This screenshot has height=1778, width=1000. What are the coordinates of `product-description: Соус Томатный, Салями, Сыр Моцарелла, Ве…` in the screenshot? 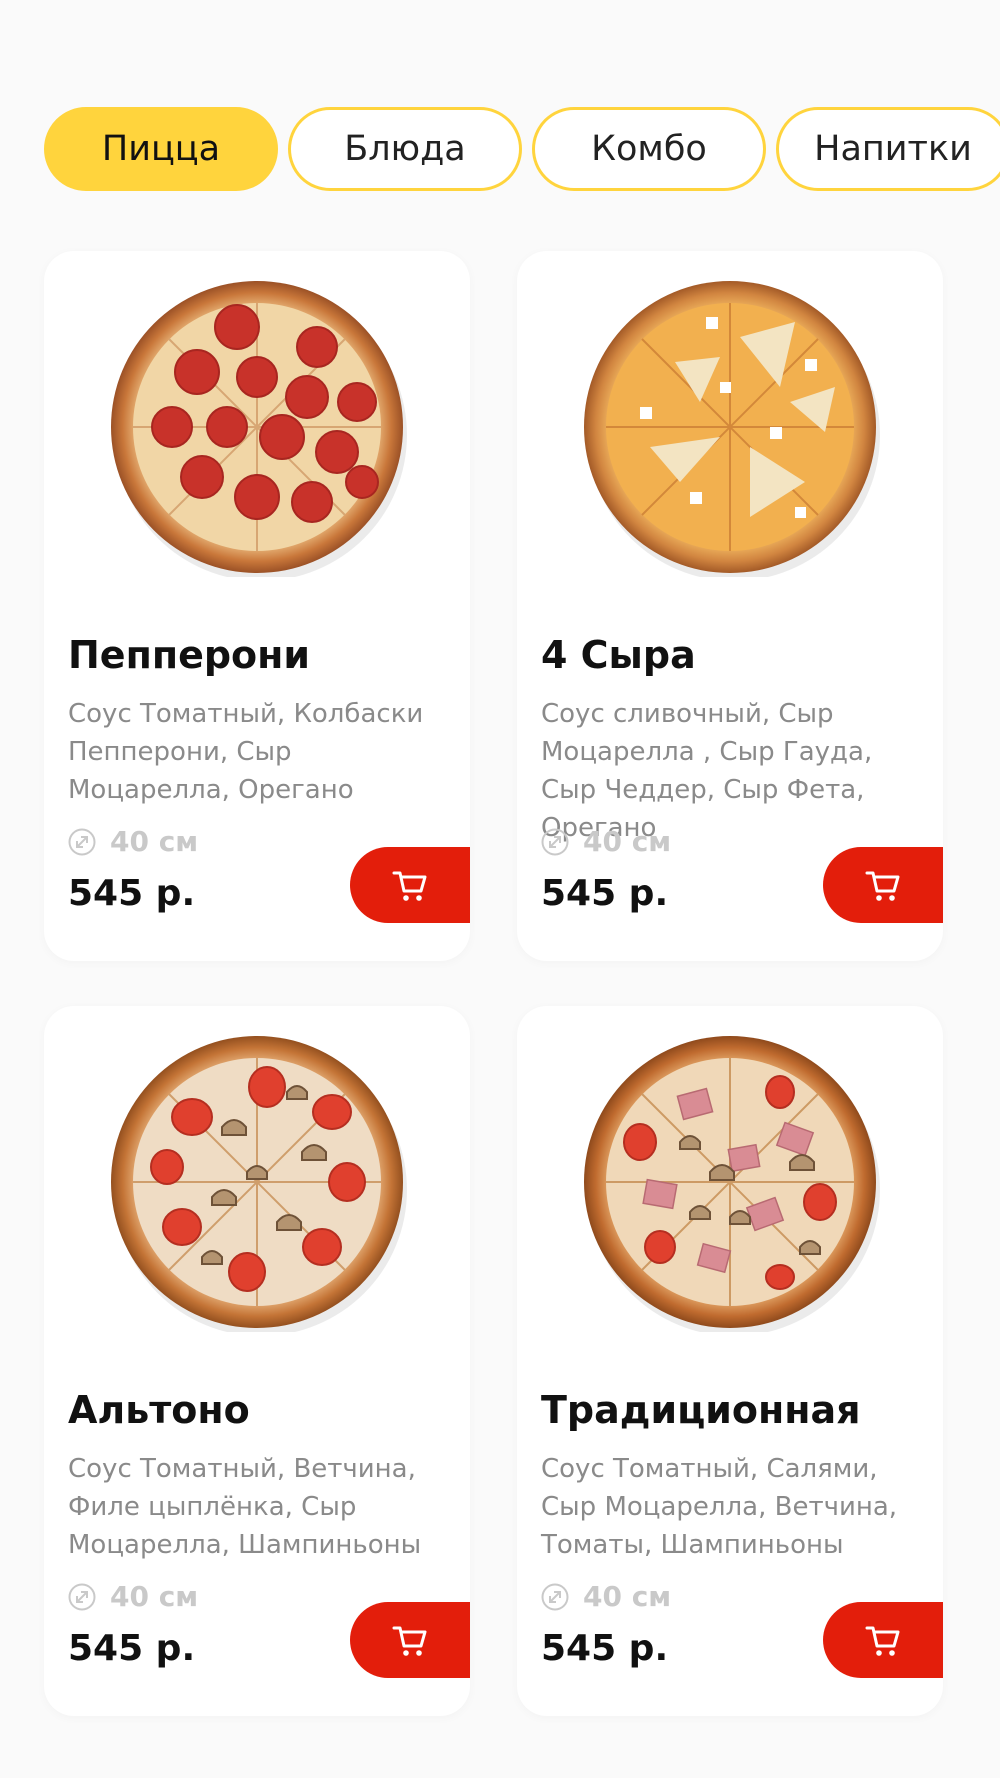 It's located at (719, 1507).